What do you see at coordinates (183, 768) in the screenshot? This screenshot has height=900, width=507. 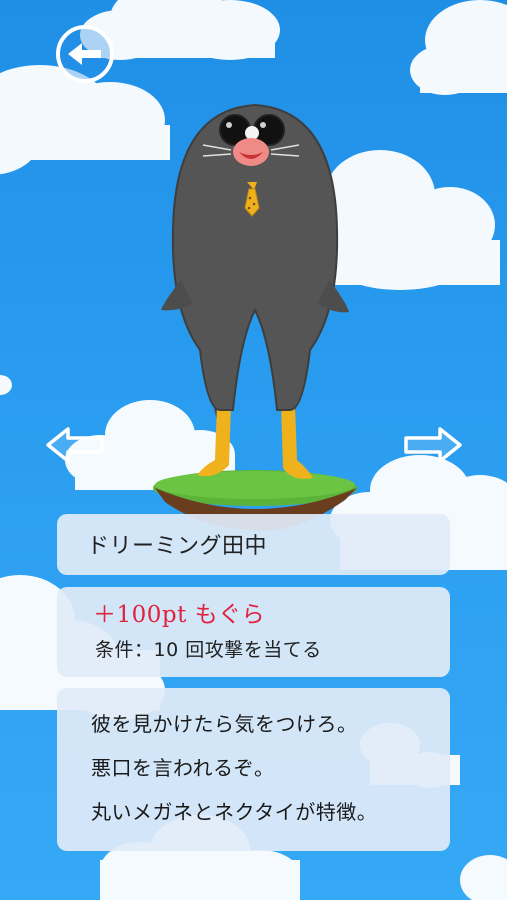 I see `description-line: 悪口を言われるぞ。` at bounding box center [183, 768].